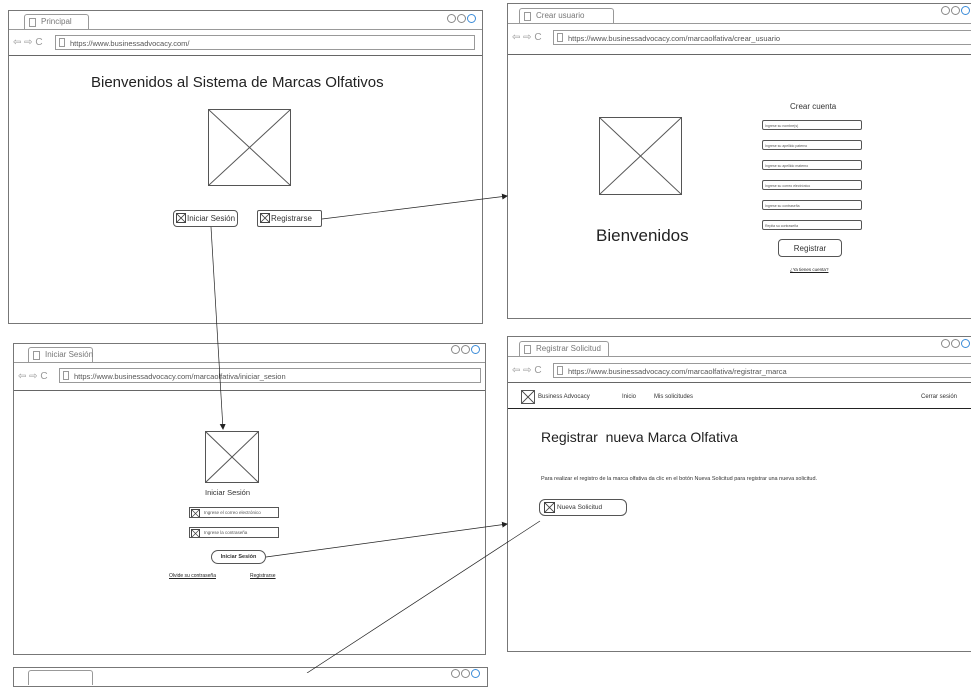  I want to click on tab-principal: Principal, so click(56, 21).